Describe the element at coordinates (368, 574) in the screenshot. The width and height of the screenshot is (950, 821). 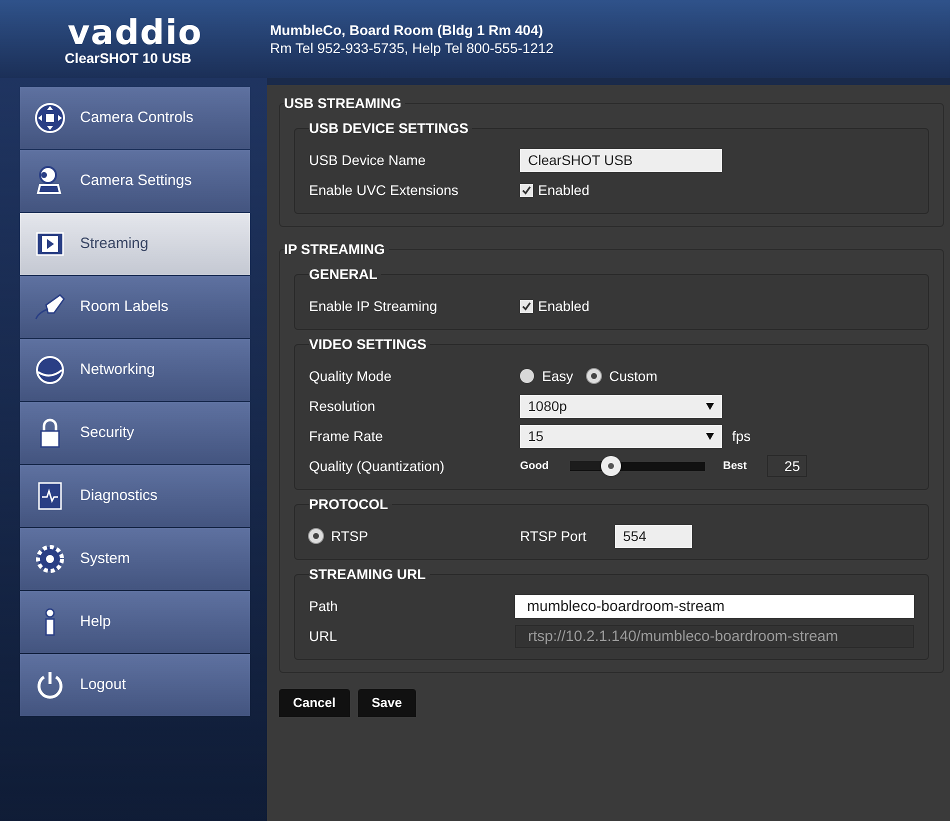
I see `group-title: STREAMING URL` at that location.